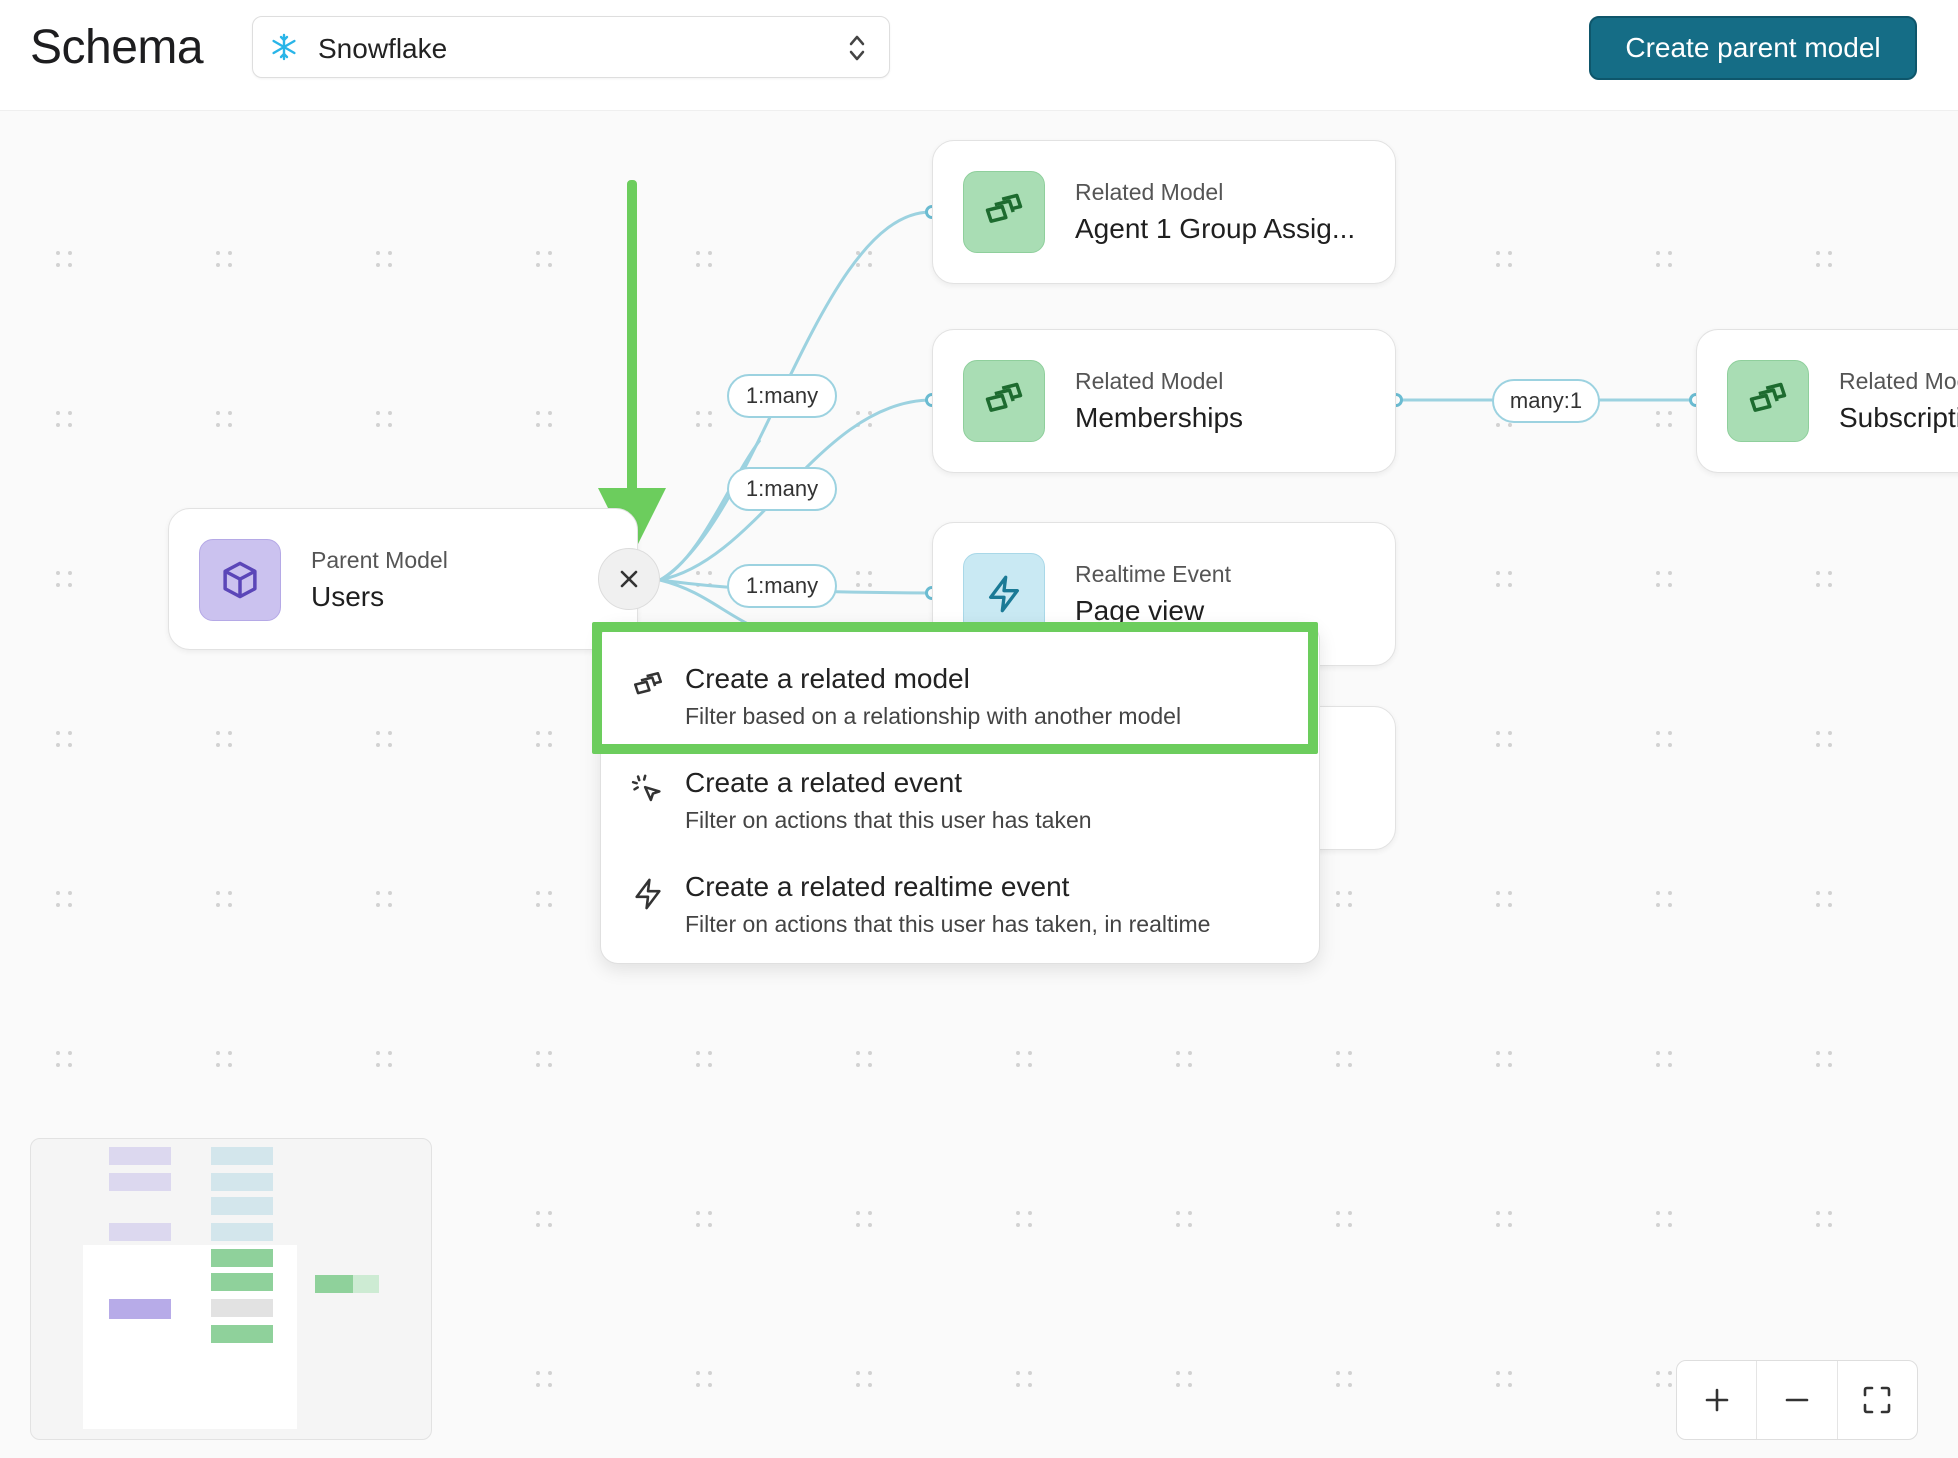 This screenshot has width=1958, height=1458. I want to click on minimap-preview, so click(231, 1288).